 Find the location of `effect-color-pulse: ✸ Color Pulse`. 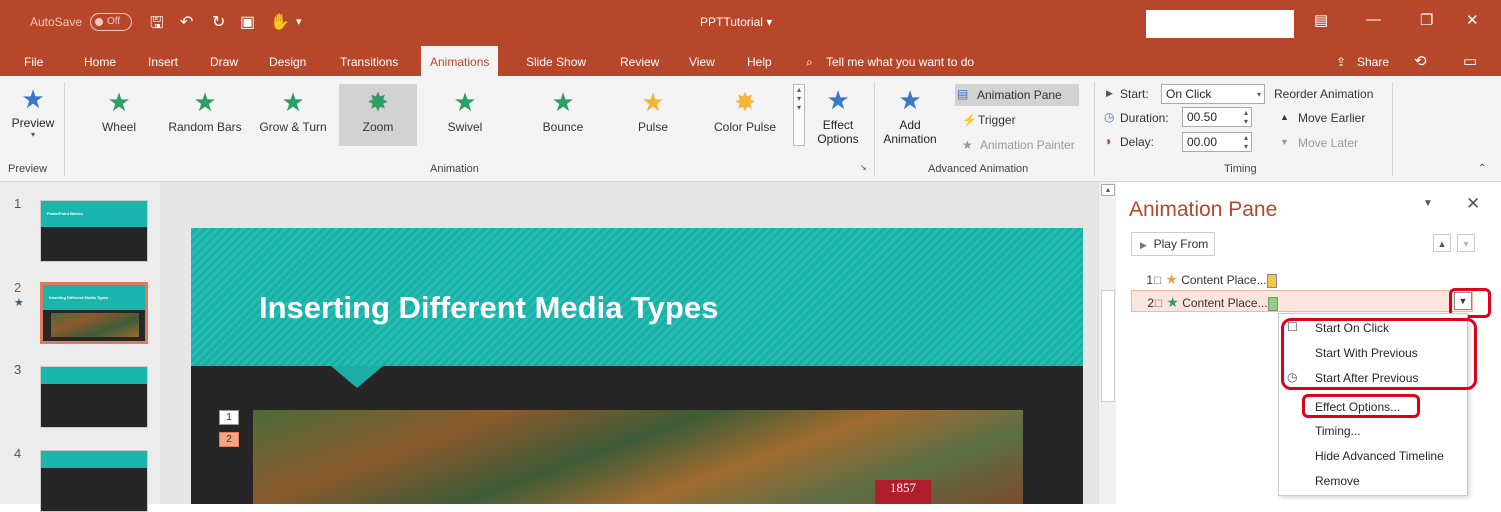

effect-color-pulse: ✸ Color Pulse is located at coordinates (745, 115).